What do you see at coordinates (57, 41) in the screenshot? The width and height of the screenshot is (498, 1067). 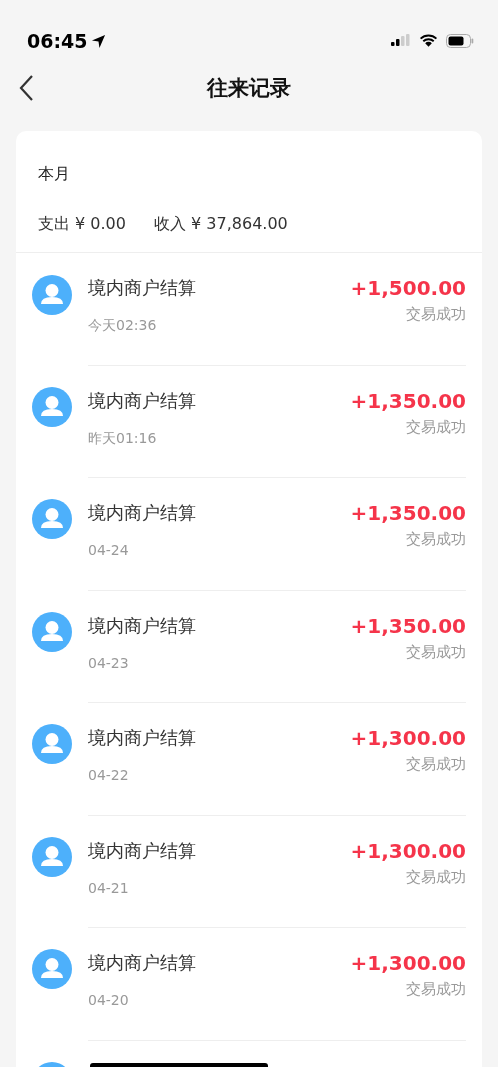 I see `clock-time: 06:45` at bounding box center [57, 41].